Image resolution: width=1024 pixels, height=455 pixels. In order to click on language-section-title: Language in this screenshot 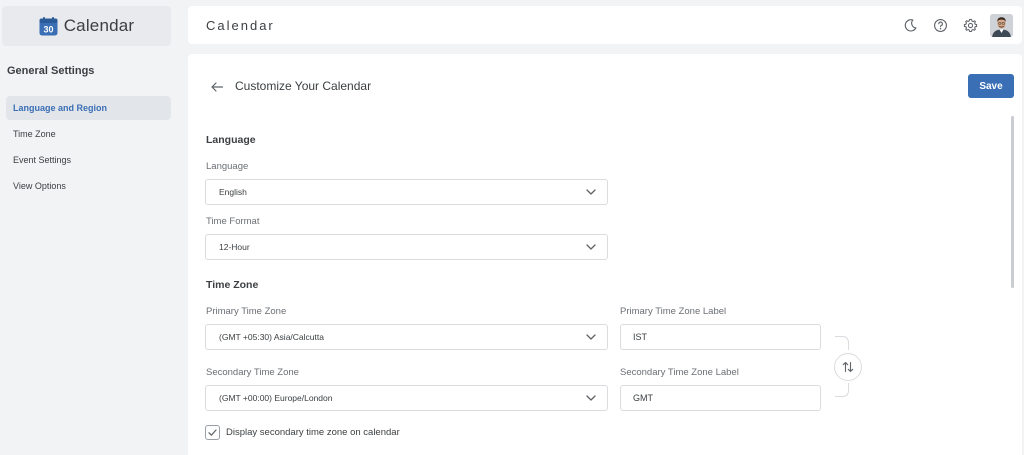, I will do `click(231, 140)`.